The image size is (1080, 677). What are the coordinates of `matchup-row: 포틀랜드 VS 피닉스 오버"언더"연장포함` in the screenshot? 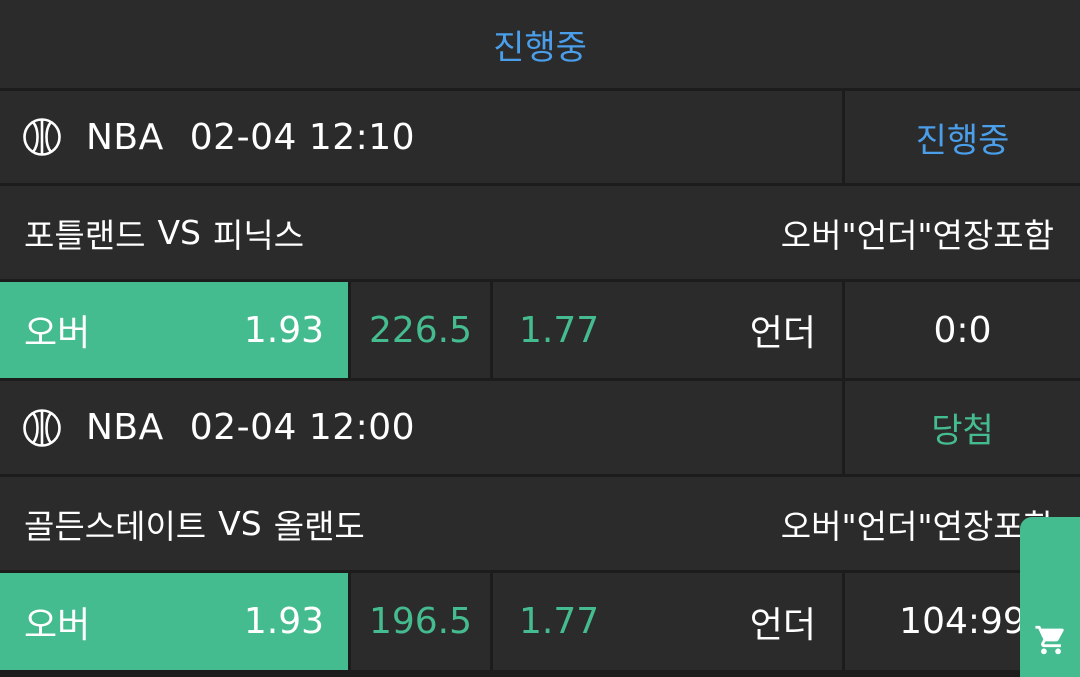 It's located at (540, 232).